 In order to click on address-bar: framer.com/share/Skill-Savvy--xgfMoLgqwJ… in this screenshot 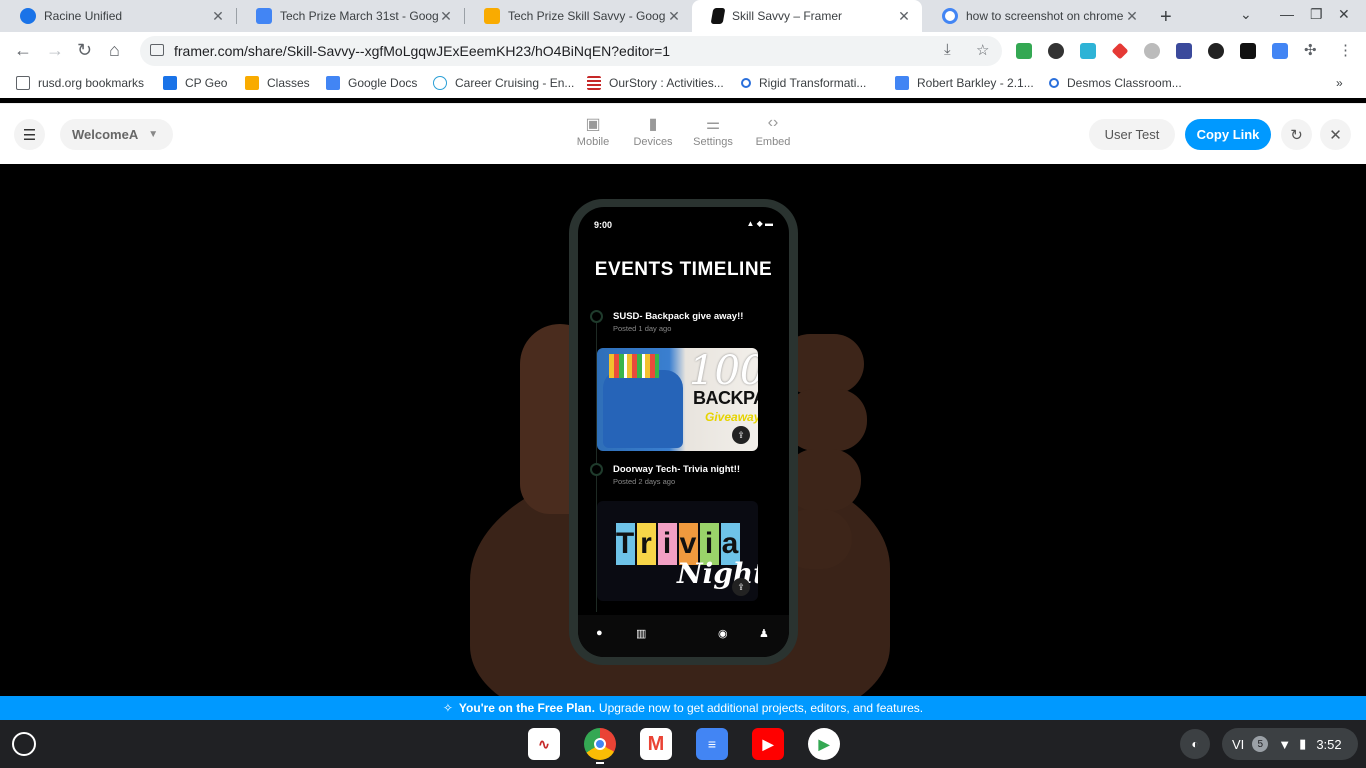, I will do `click(571, 51)`.